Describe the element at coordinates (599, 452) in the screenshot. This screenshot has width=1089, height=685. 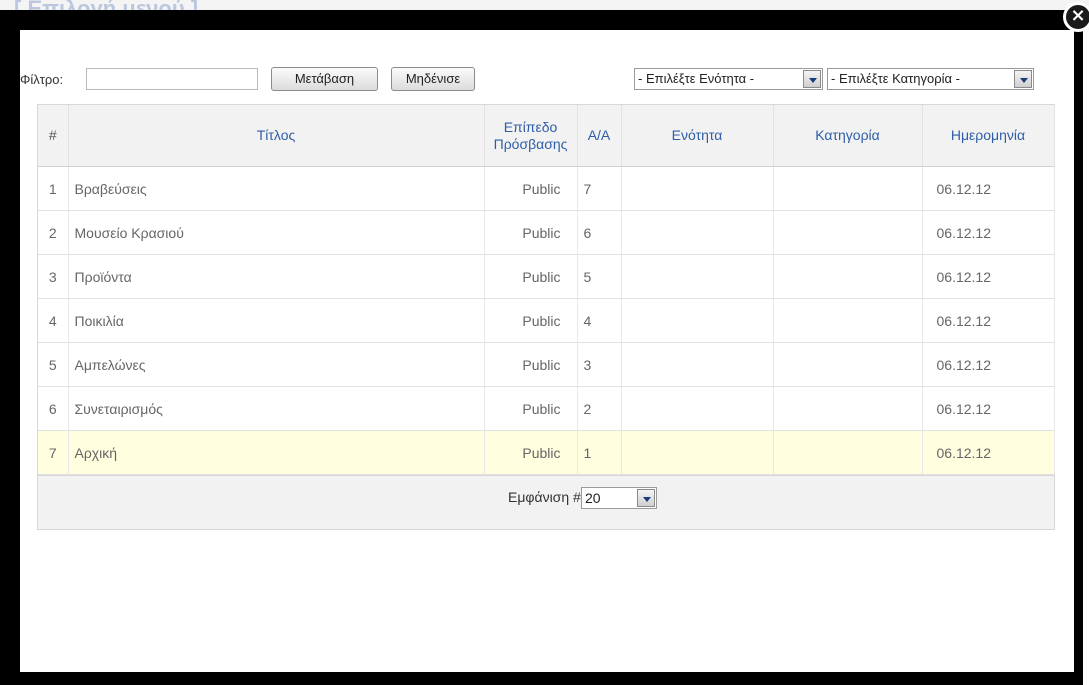
I see `cell-order: 1` at that location.